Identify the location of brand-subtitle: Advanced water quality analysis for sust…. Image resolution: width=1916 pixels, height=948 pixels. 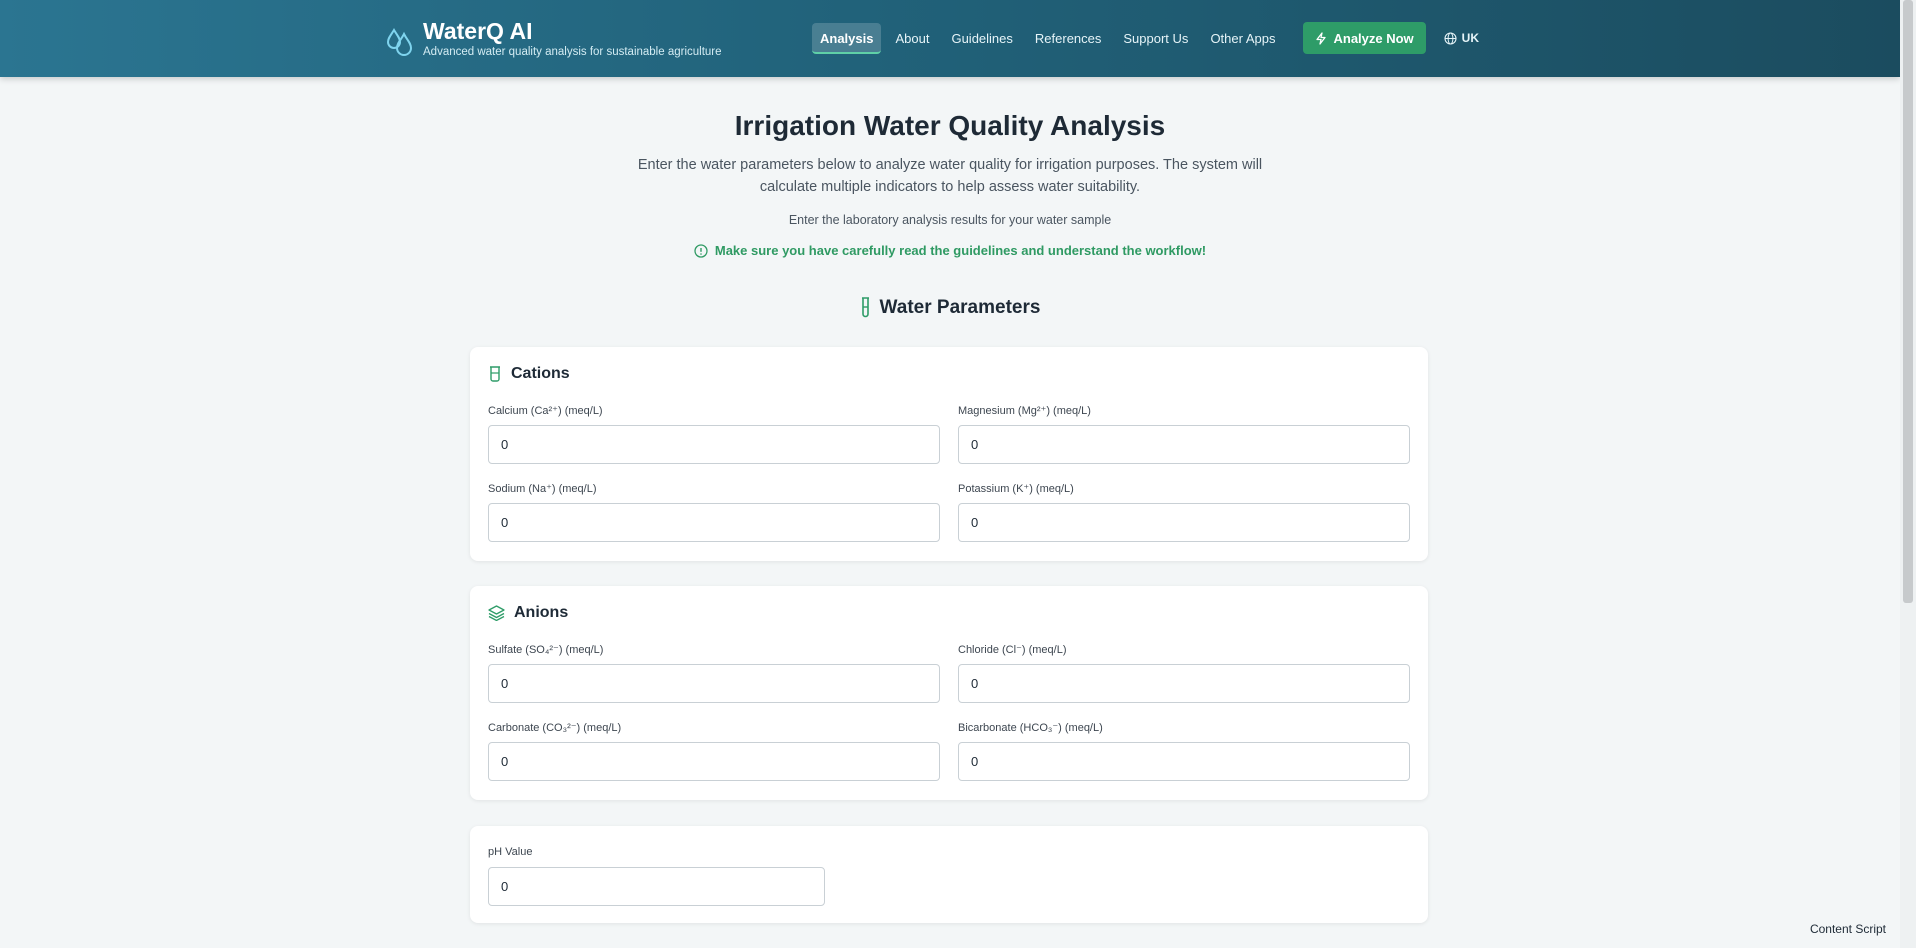
(572, 52).